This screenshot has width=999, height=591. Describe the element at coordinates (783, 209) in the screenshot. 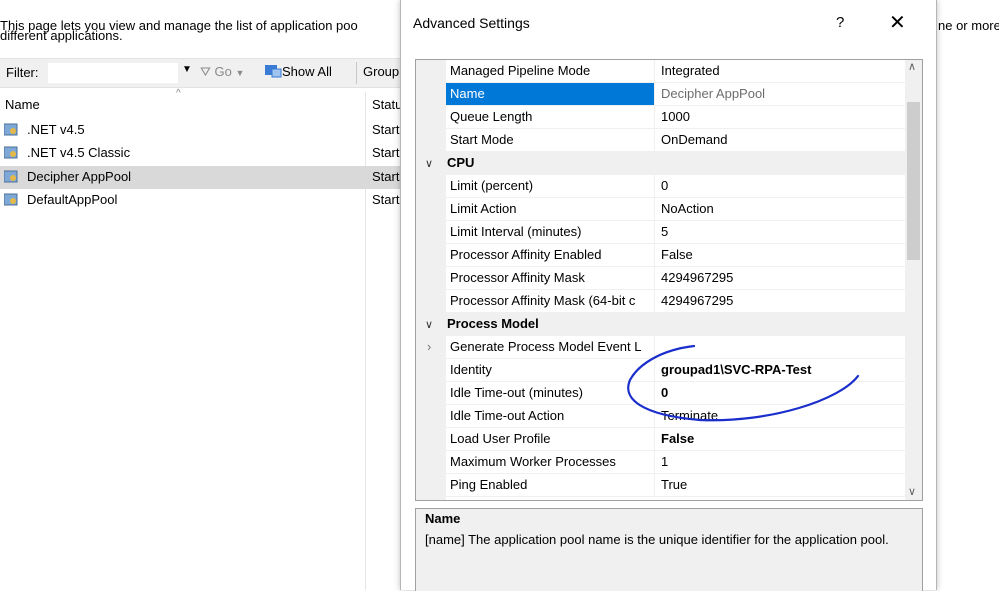

I see `property-value: NoAction` at that location.